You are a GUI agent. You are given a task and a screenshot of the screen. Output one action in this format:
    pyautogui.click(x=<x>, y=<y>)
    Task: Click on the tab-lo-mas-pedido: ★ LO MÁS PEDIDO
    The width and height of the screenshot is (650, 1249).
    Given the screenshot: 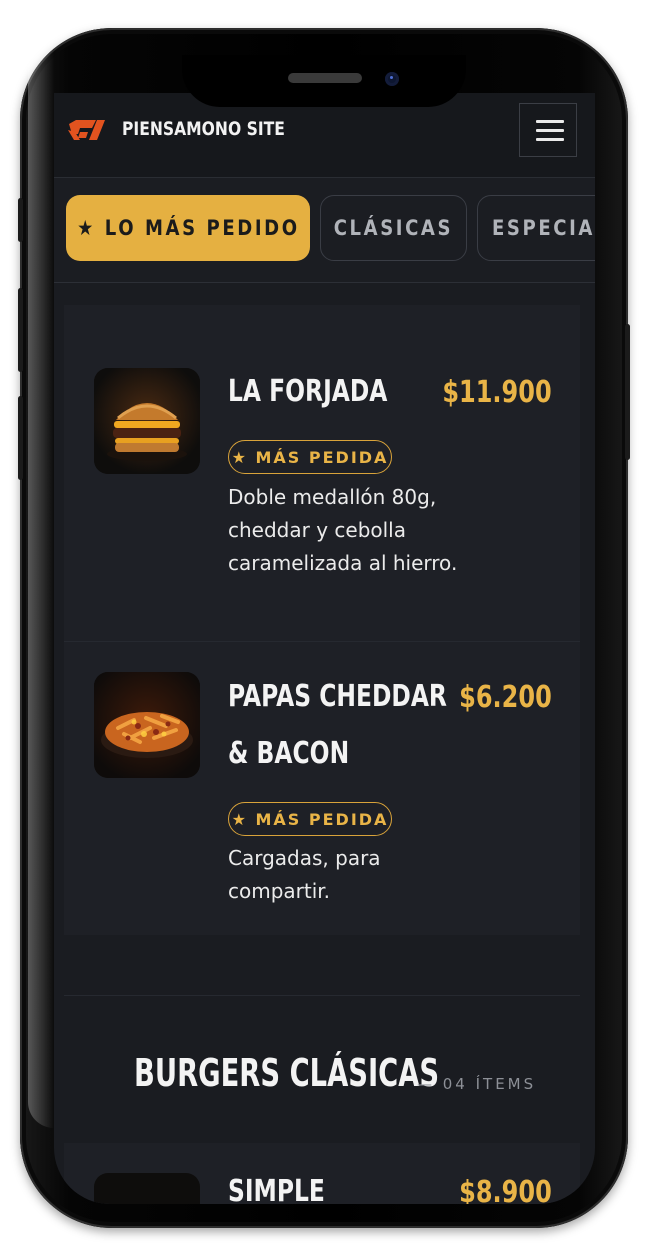 What is the action you would take?
    pyautogui.click(x=188, y=228)
    